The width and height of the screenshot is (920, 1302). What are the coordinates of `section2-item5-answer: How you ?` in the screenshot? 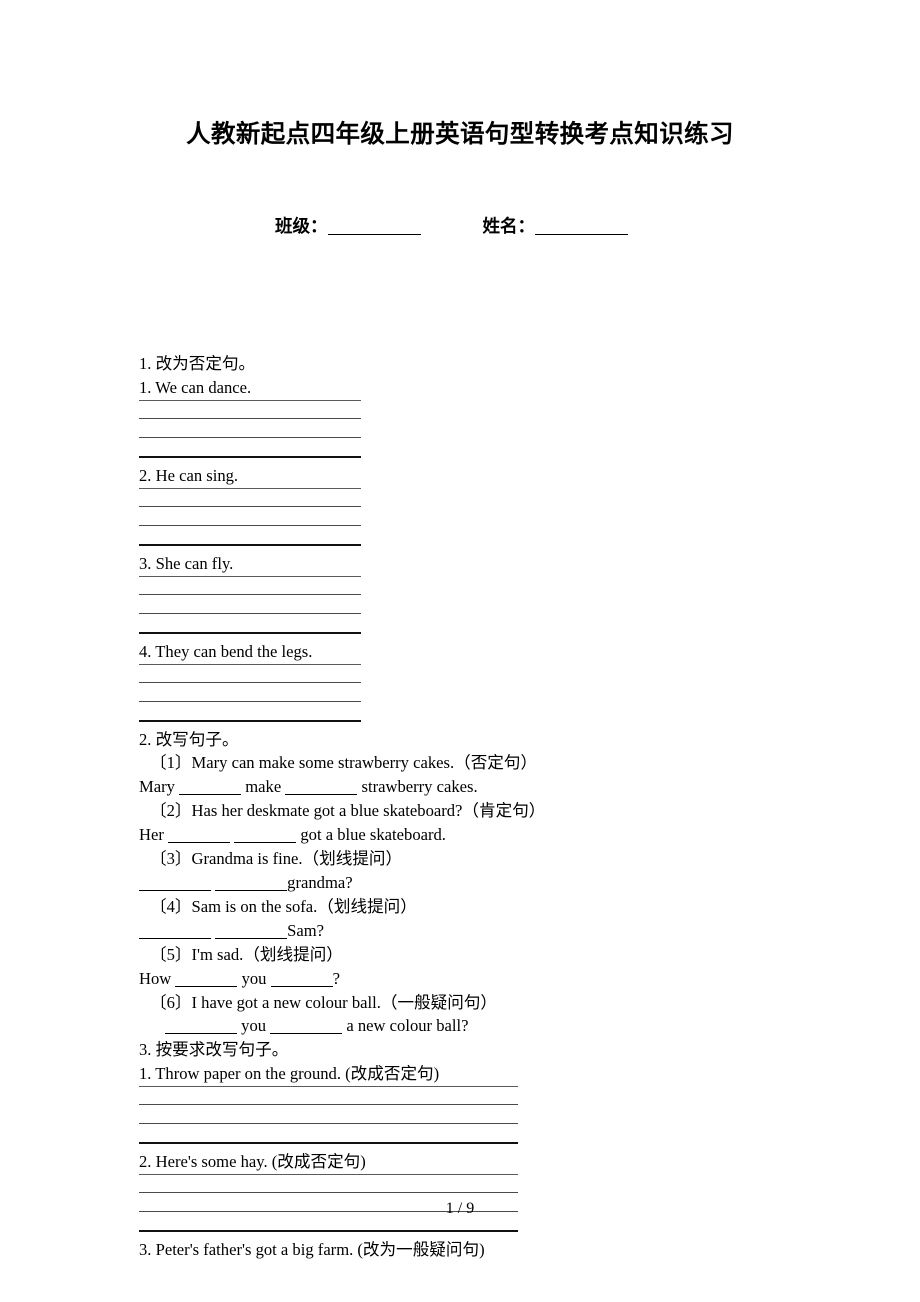 It's located at (459, 979).